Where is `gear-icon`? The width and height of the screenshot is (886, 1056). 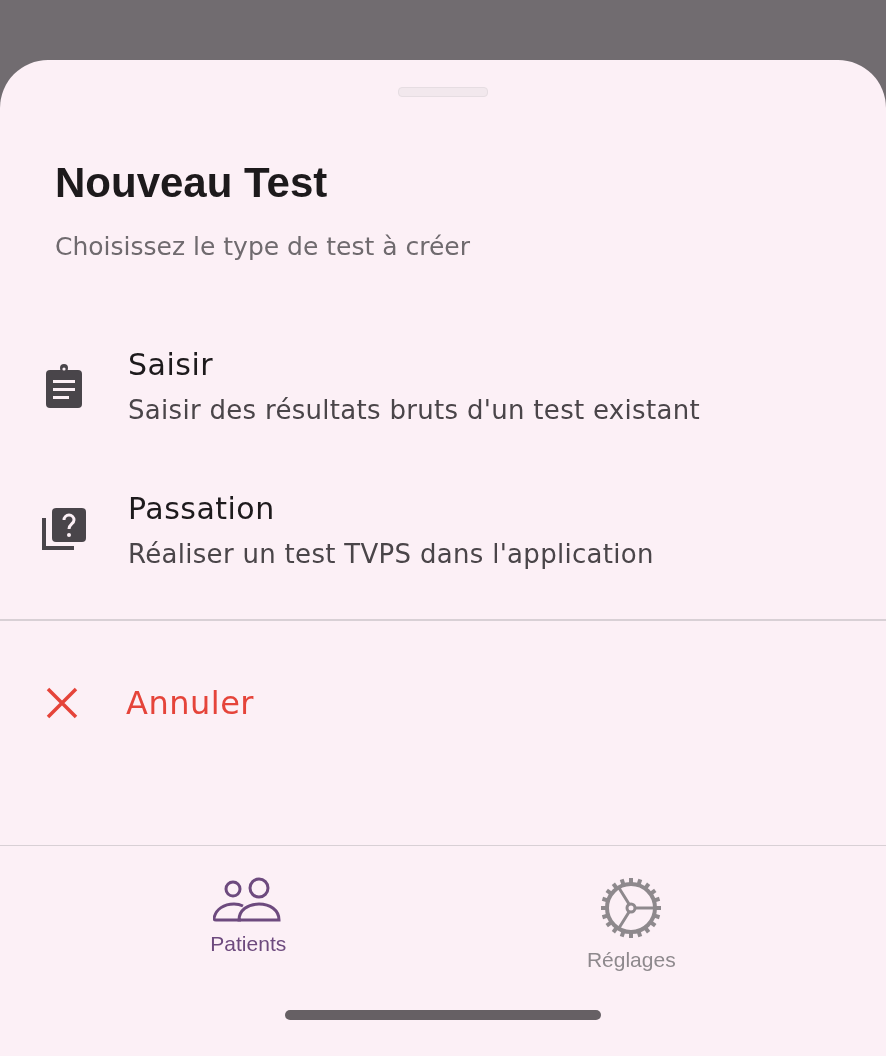
gear-icon is located at coordinates (631, 908).